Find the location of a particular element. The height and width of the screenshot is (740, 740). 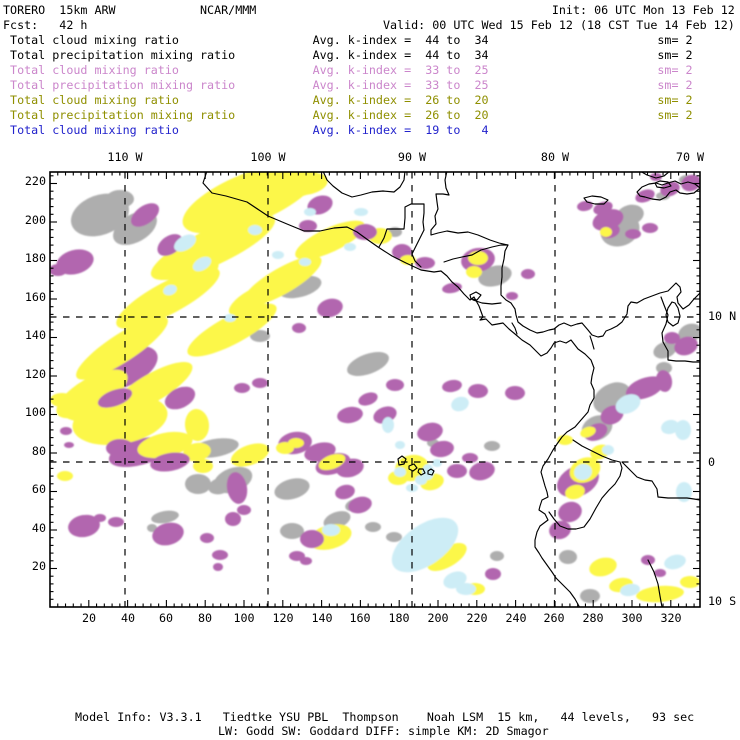

axis-label-gridx: 280 is located at coordinates (593, 618).